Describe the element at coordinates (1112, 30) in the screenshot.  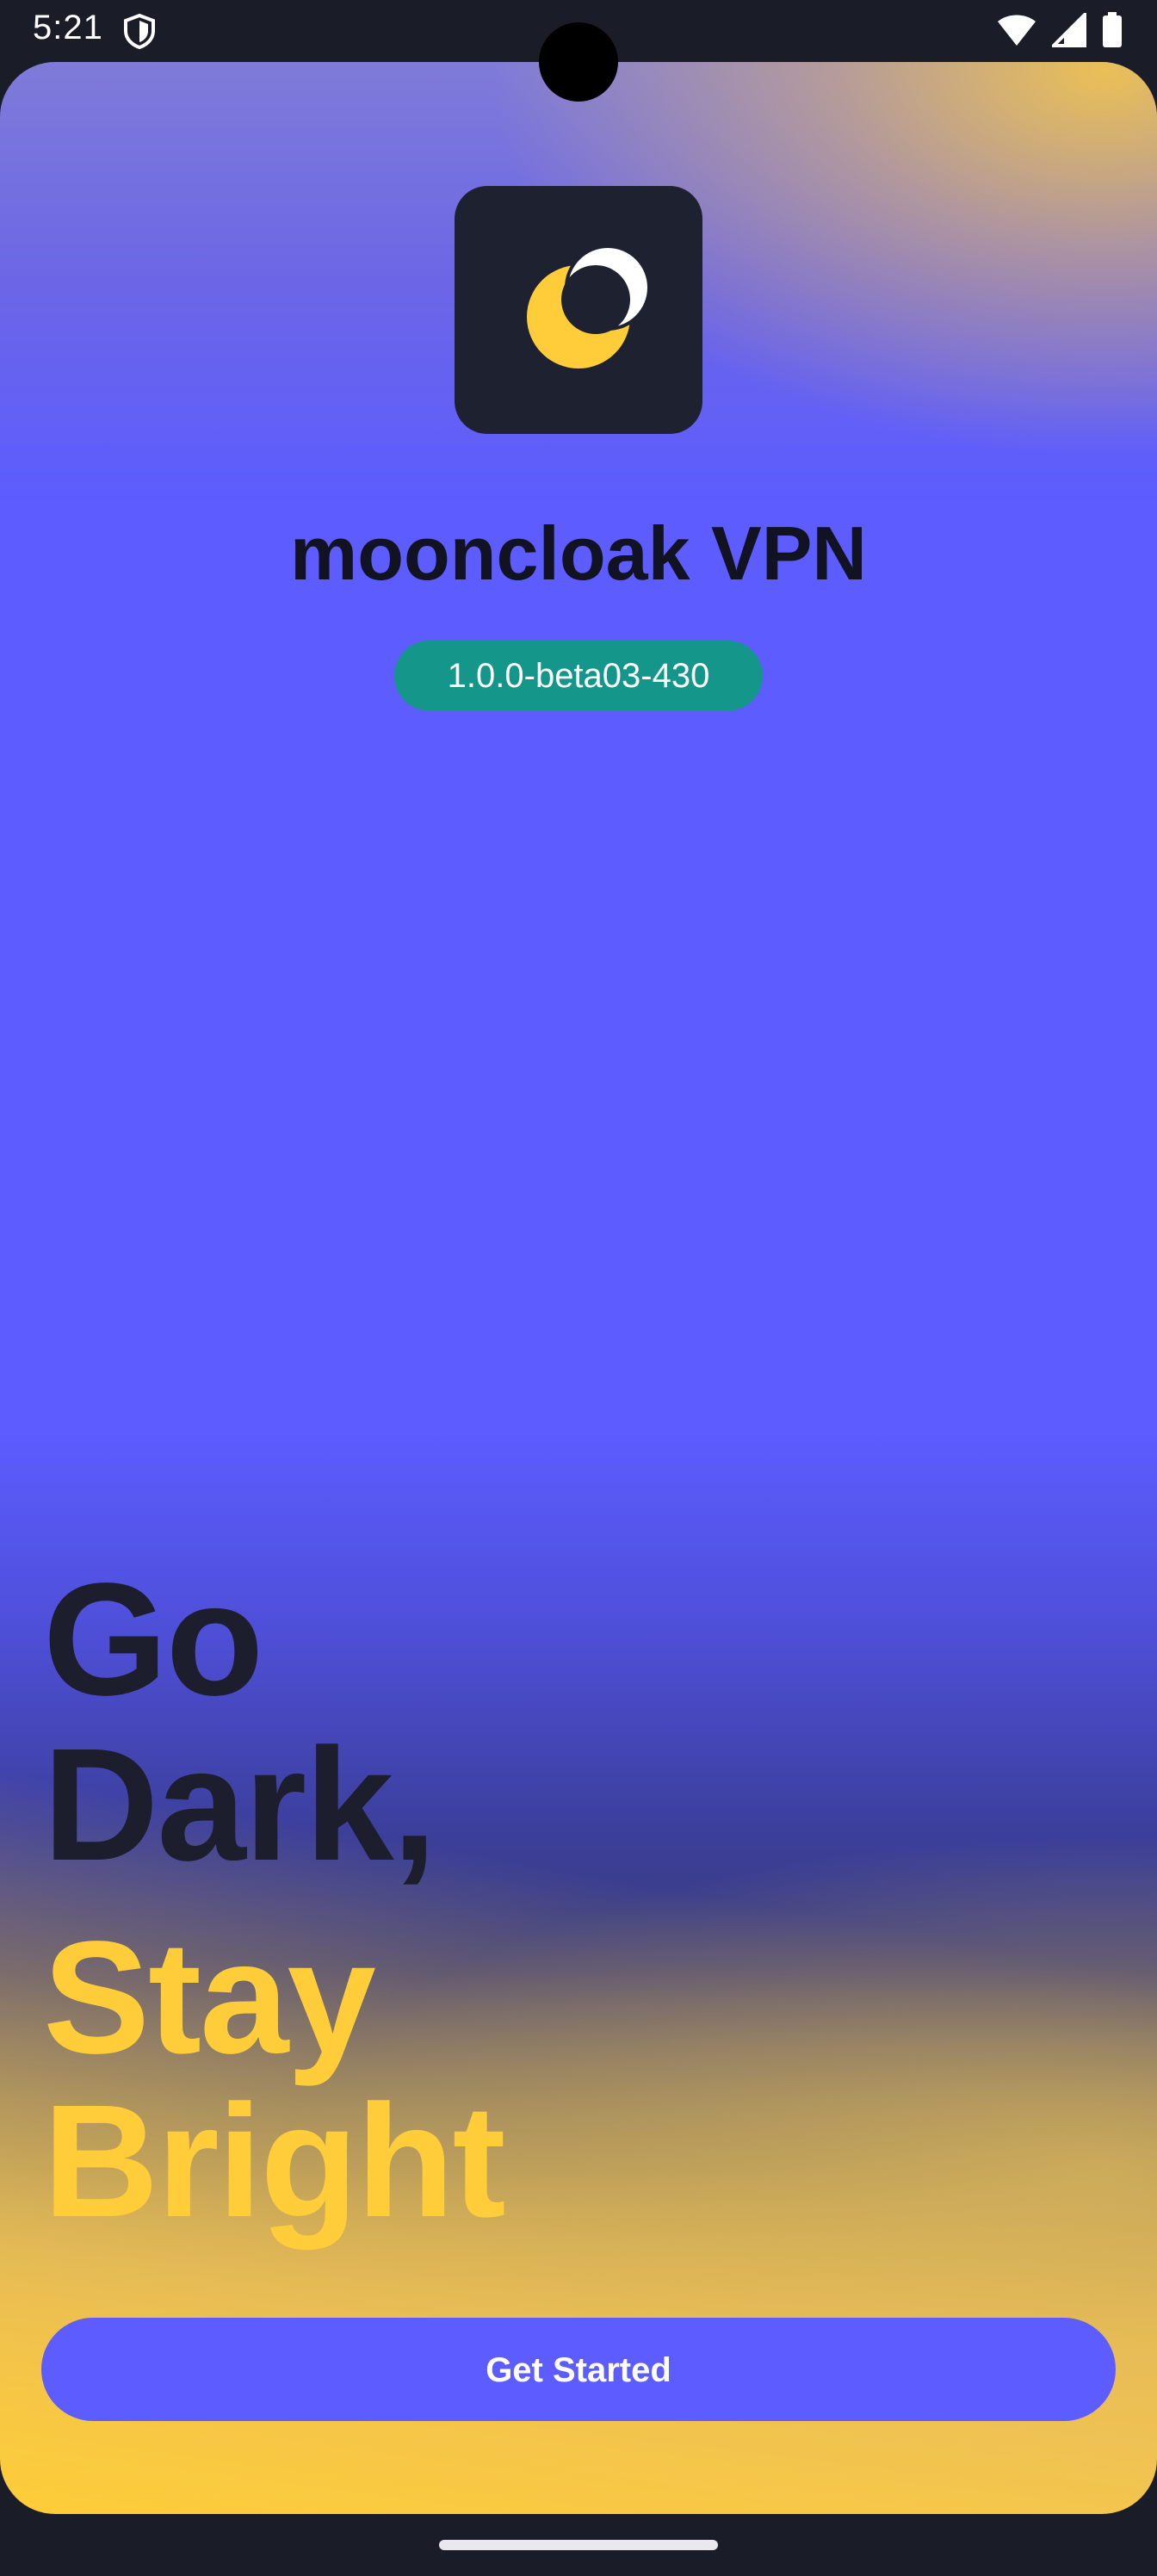
I see `battery-icon` at that location.